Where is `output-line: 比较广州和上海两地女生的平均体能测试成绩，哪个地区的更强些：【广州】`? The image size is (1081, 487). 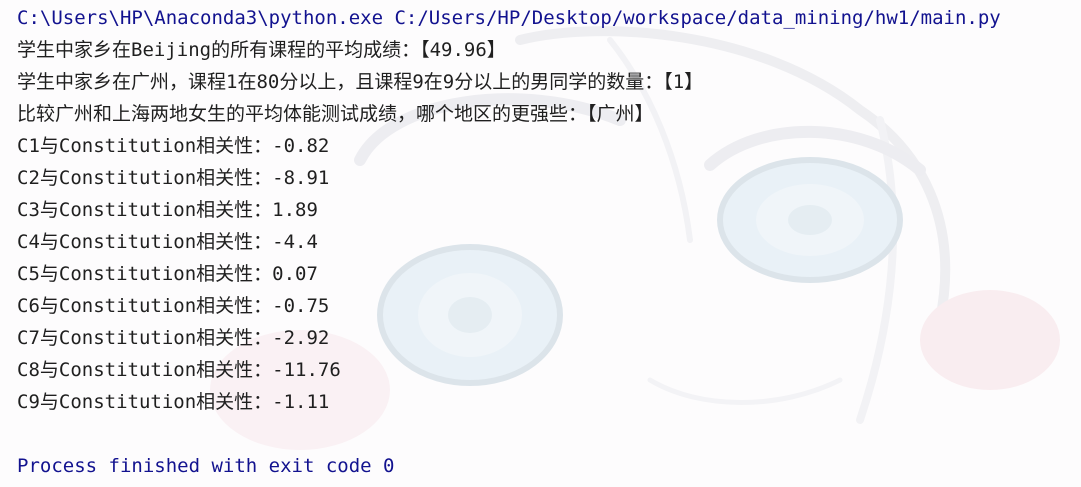
output-line: 比较广州和上海两地女生的平均体能测试成绩，哪个地区的更强些：【广州】 is located at coordinates (335, 114).